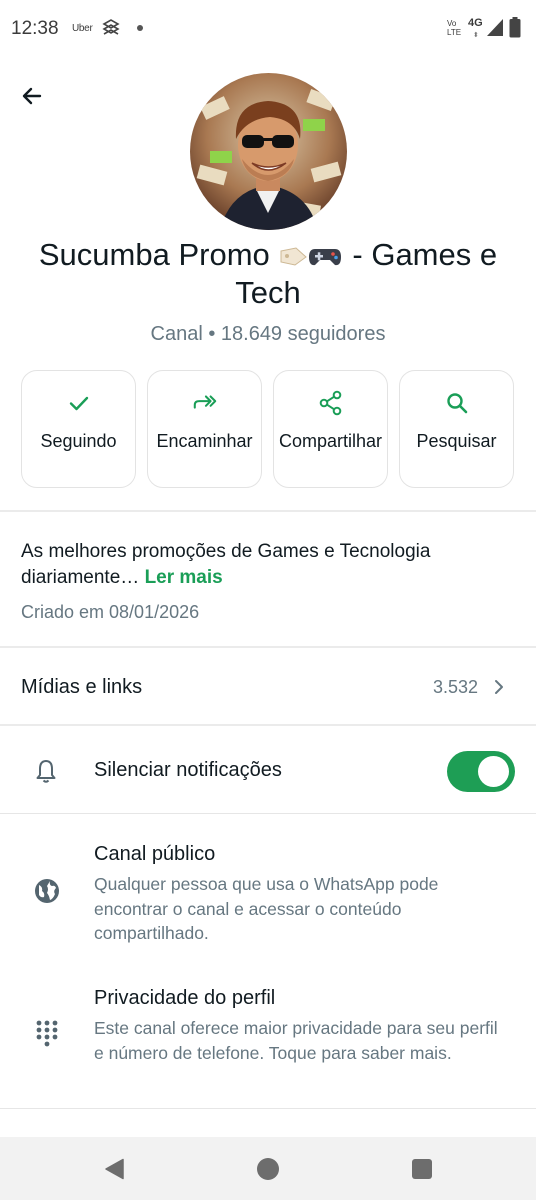  Describe the element at coordinates (456, 429) in the screenshot. I see `search-button: Pesquisar` at that location.